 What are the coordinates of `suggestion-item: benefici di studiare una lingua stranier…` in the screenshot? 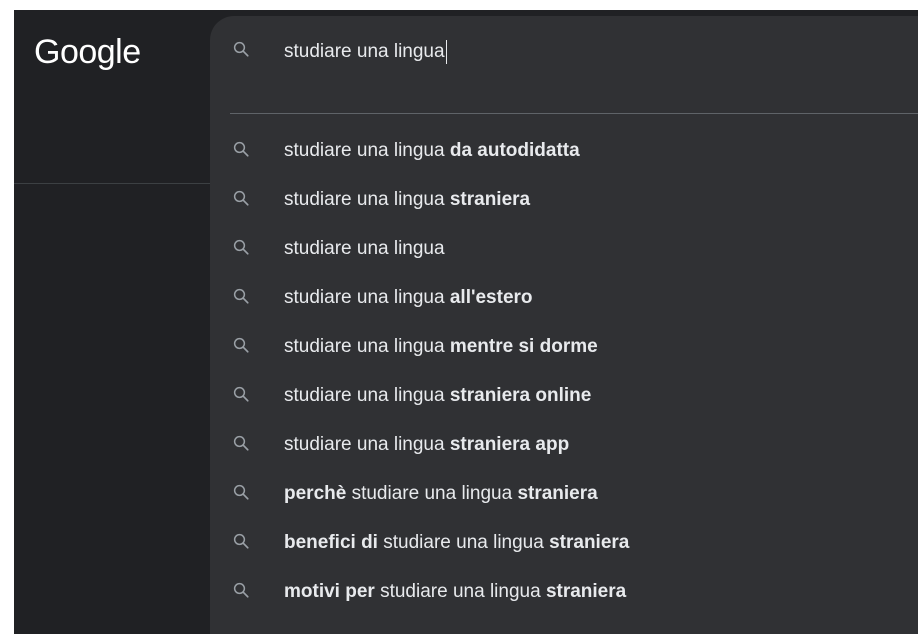 It's located at (564, 542).